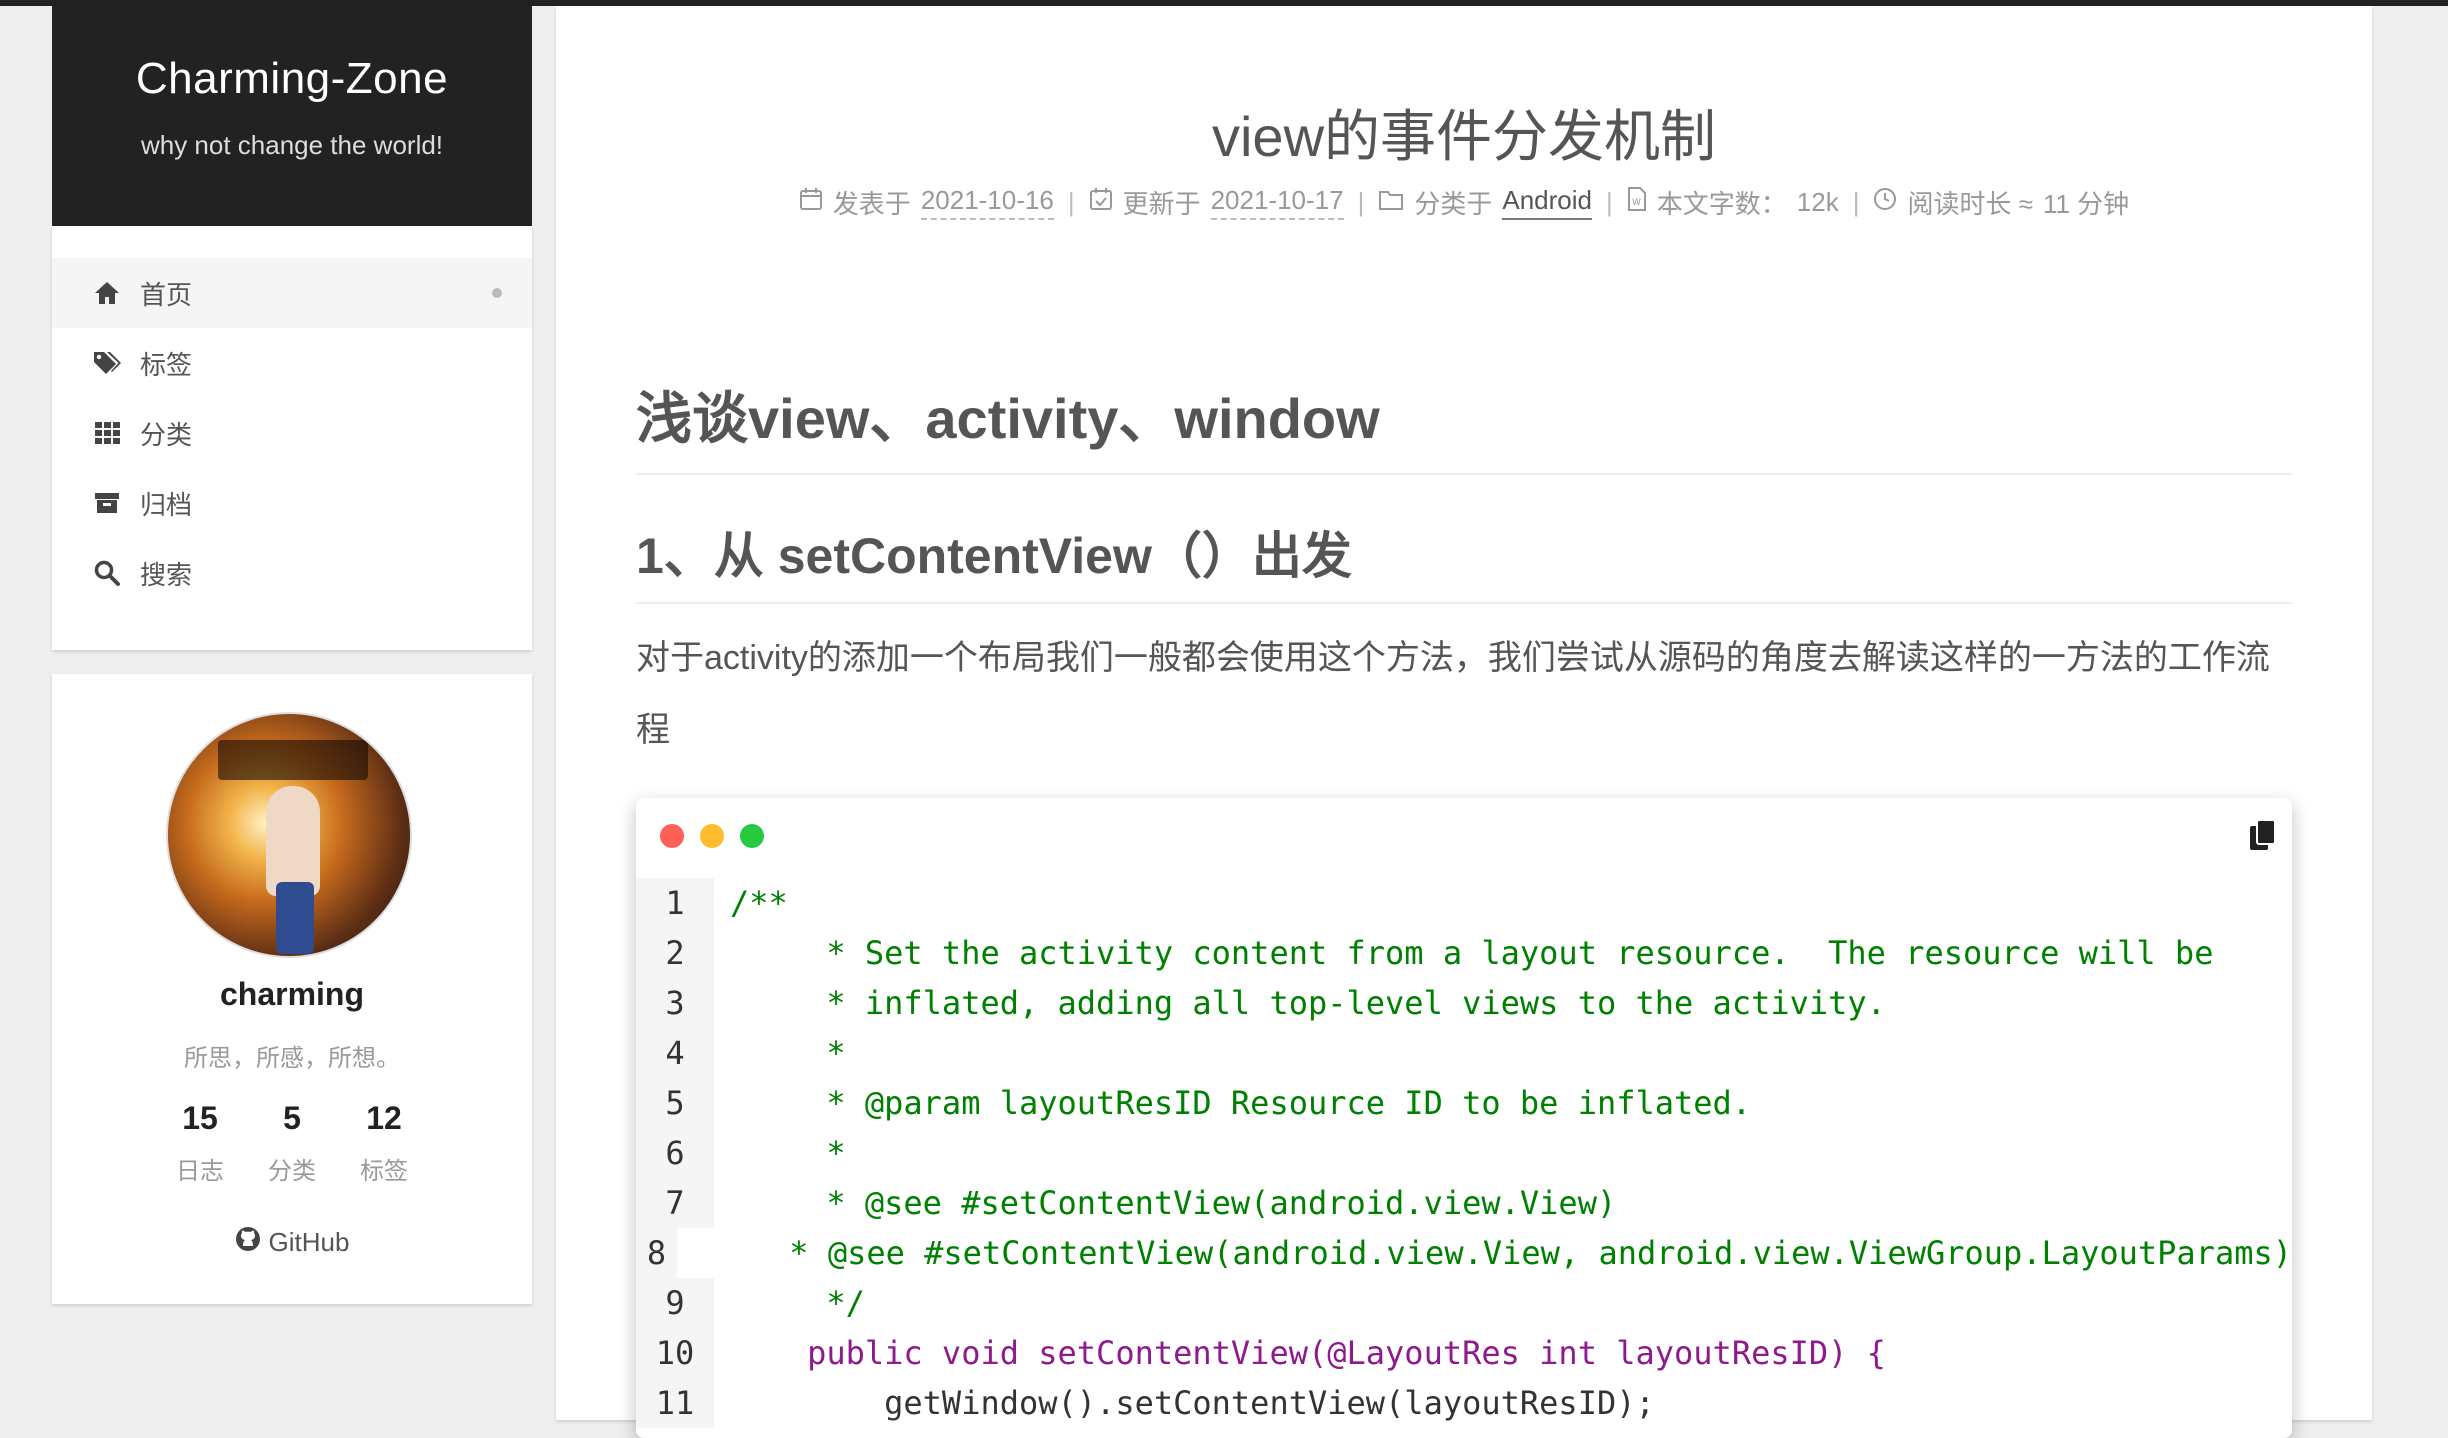  Describe the element at coordinates (292, 1143) in the screenshot. I see `stat-categories: 5 分类` at that location.